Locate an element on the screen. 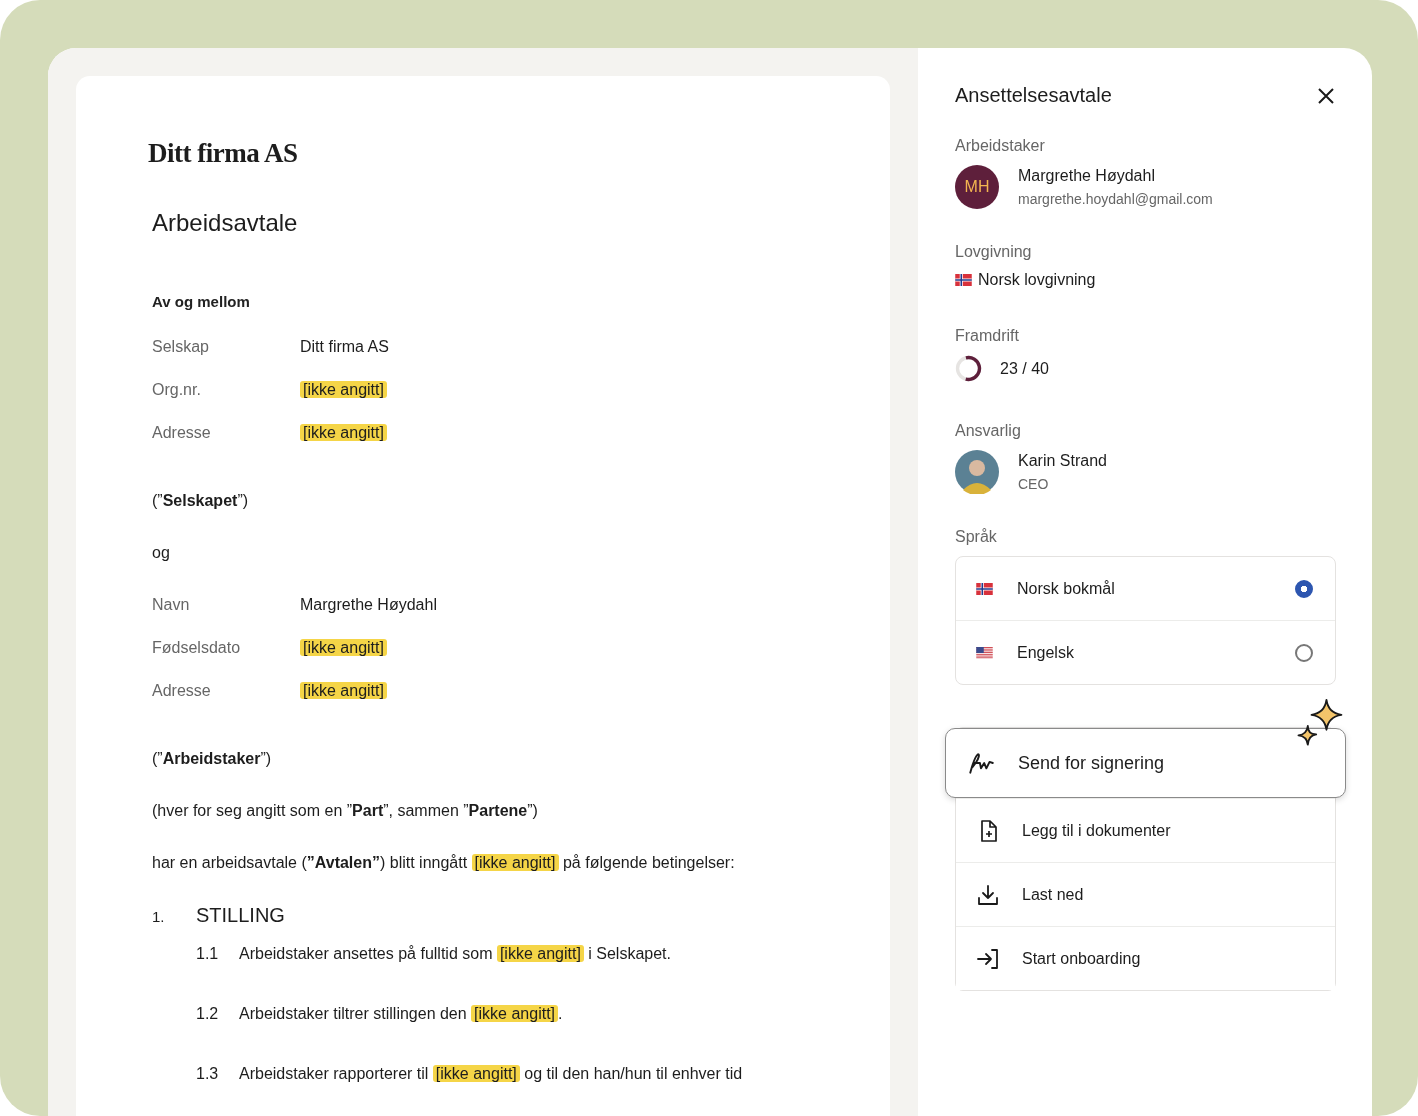  clause-text: Arbeidstaker rapporterer til [ikke angitt] og til den han/hun til enhver tid is located at coordinates (491, 1074).